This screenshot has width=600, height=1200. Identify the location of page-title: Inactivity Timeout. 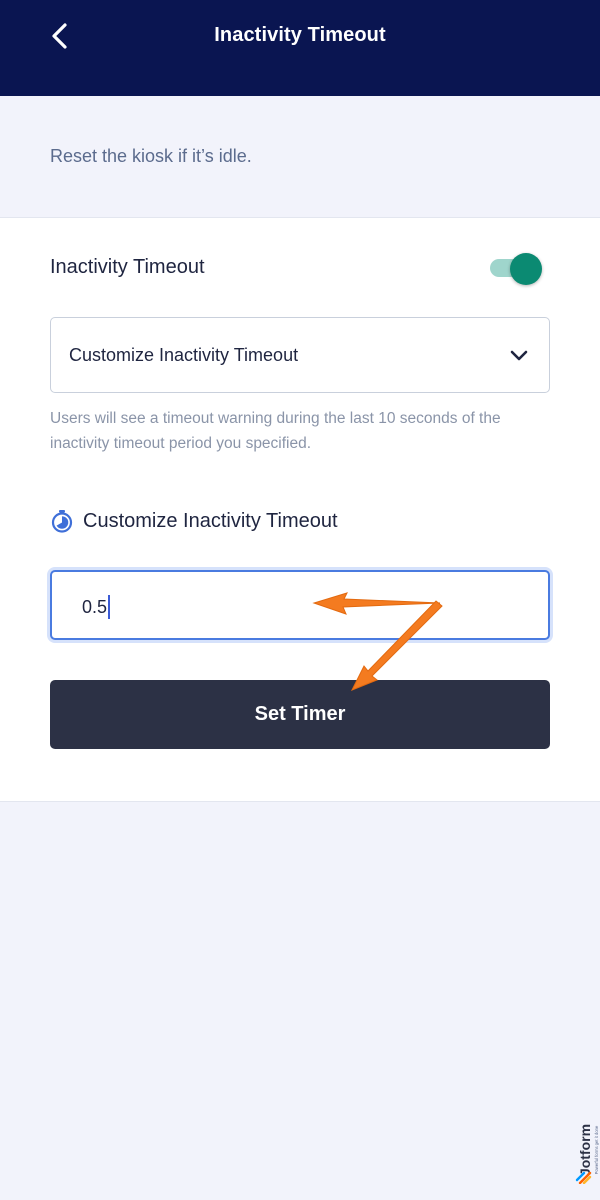
(300, 35).